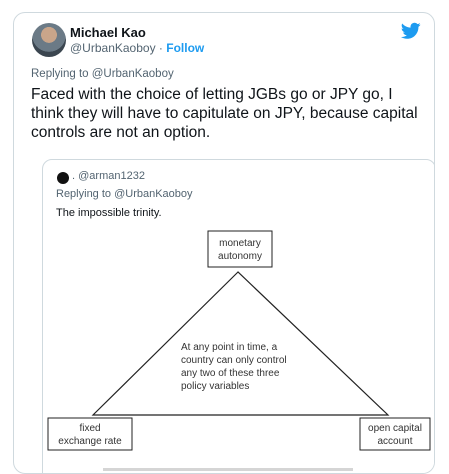  I want to click on quoted-handle-row: . @arman1232, so click(108, 176).